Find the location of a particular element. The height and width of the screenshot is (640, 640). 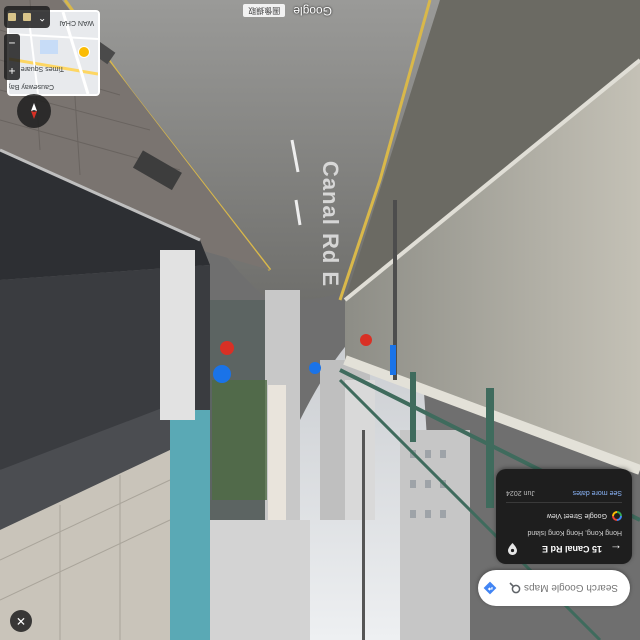

street-view-source: Google Street View is located at coordinates (564, 516).